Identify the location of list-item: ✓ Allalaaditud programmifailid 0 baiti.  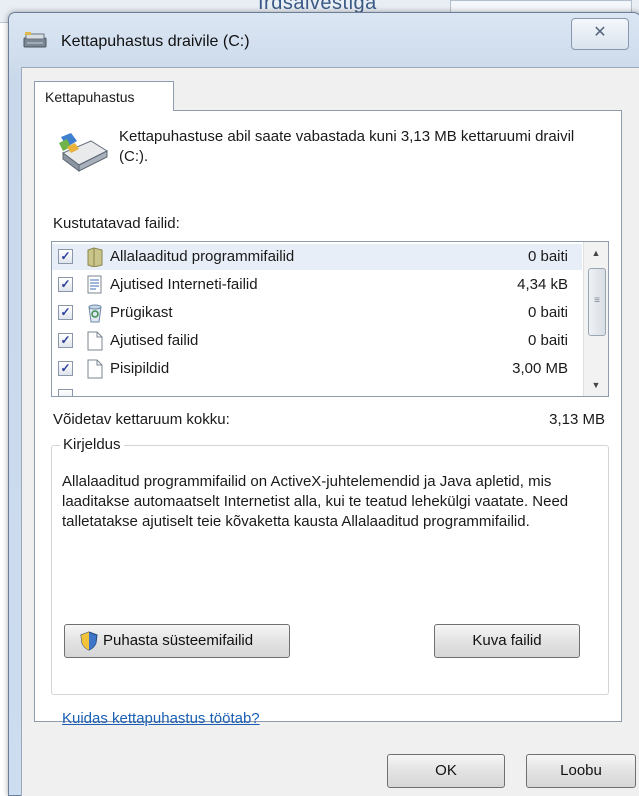
(317, 257).